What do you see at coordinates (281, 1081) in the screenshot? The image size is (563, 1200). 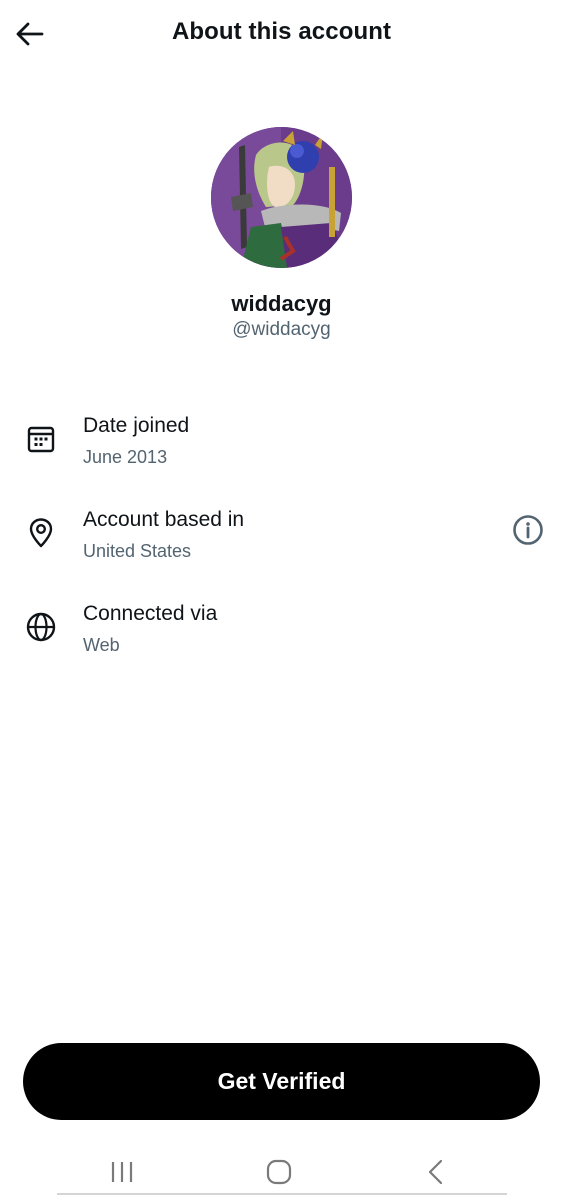 I see `get-verified-button: Get Verified` at bounding box center [281, 1081].